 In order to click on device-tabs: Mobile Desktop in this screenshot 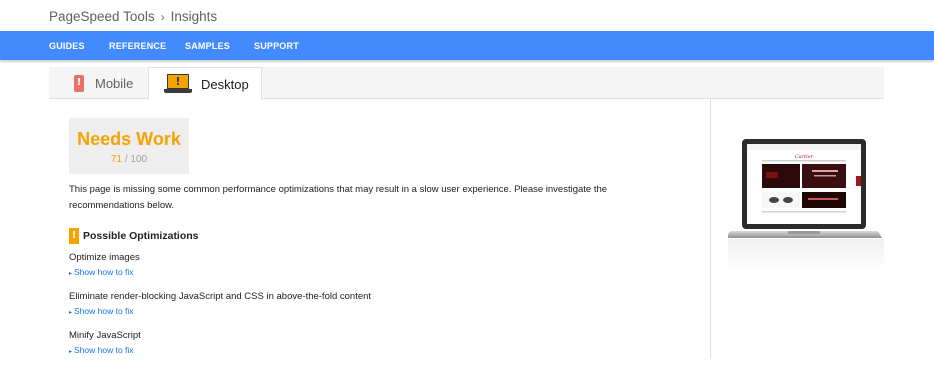, I will do `click(466, 83)`.